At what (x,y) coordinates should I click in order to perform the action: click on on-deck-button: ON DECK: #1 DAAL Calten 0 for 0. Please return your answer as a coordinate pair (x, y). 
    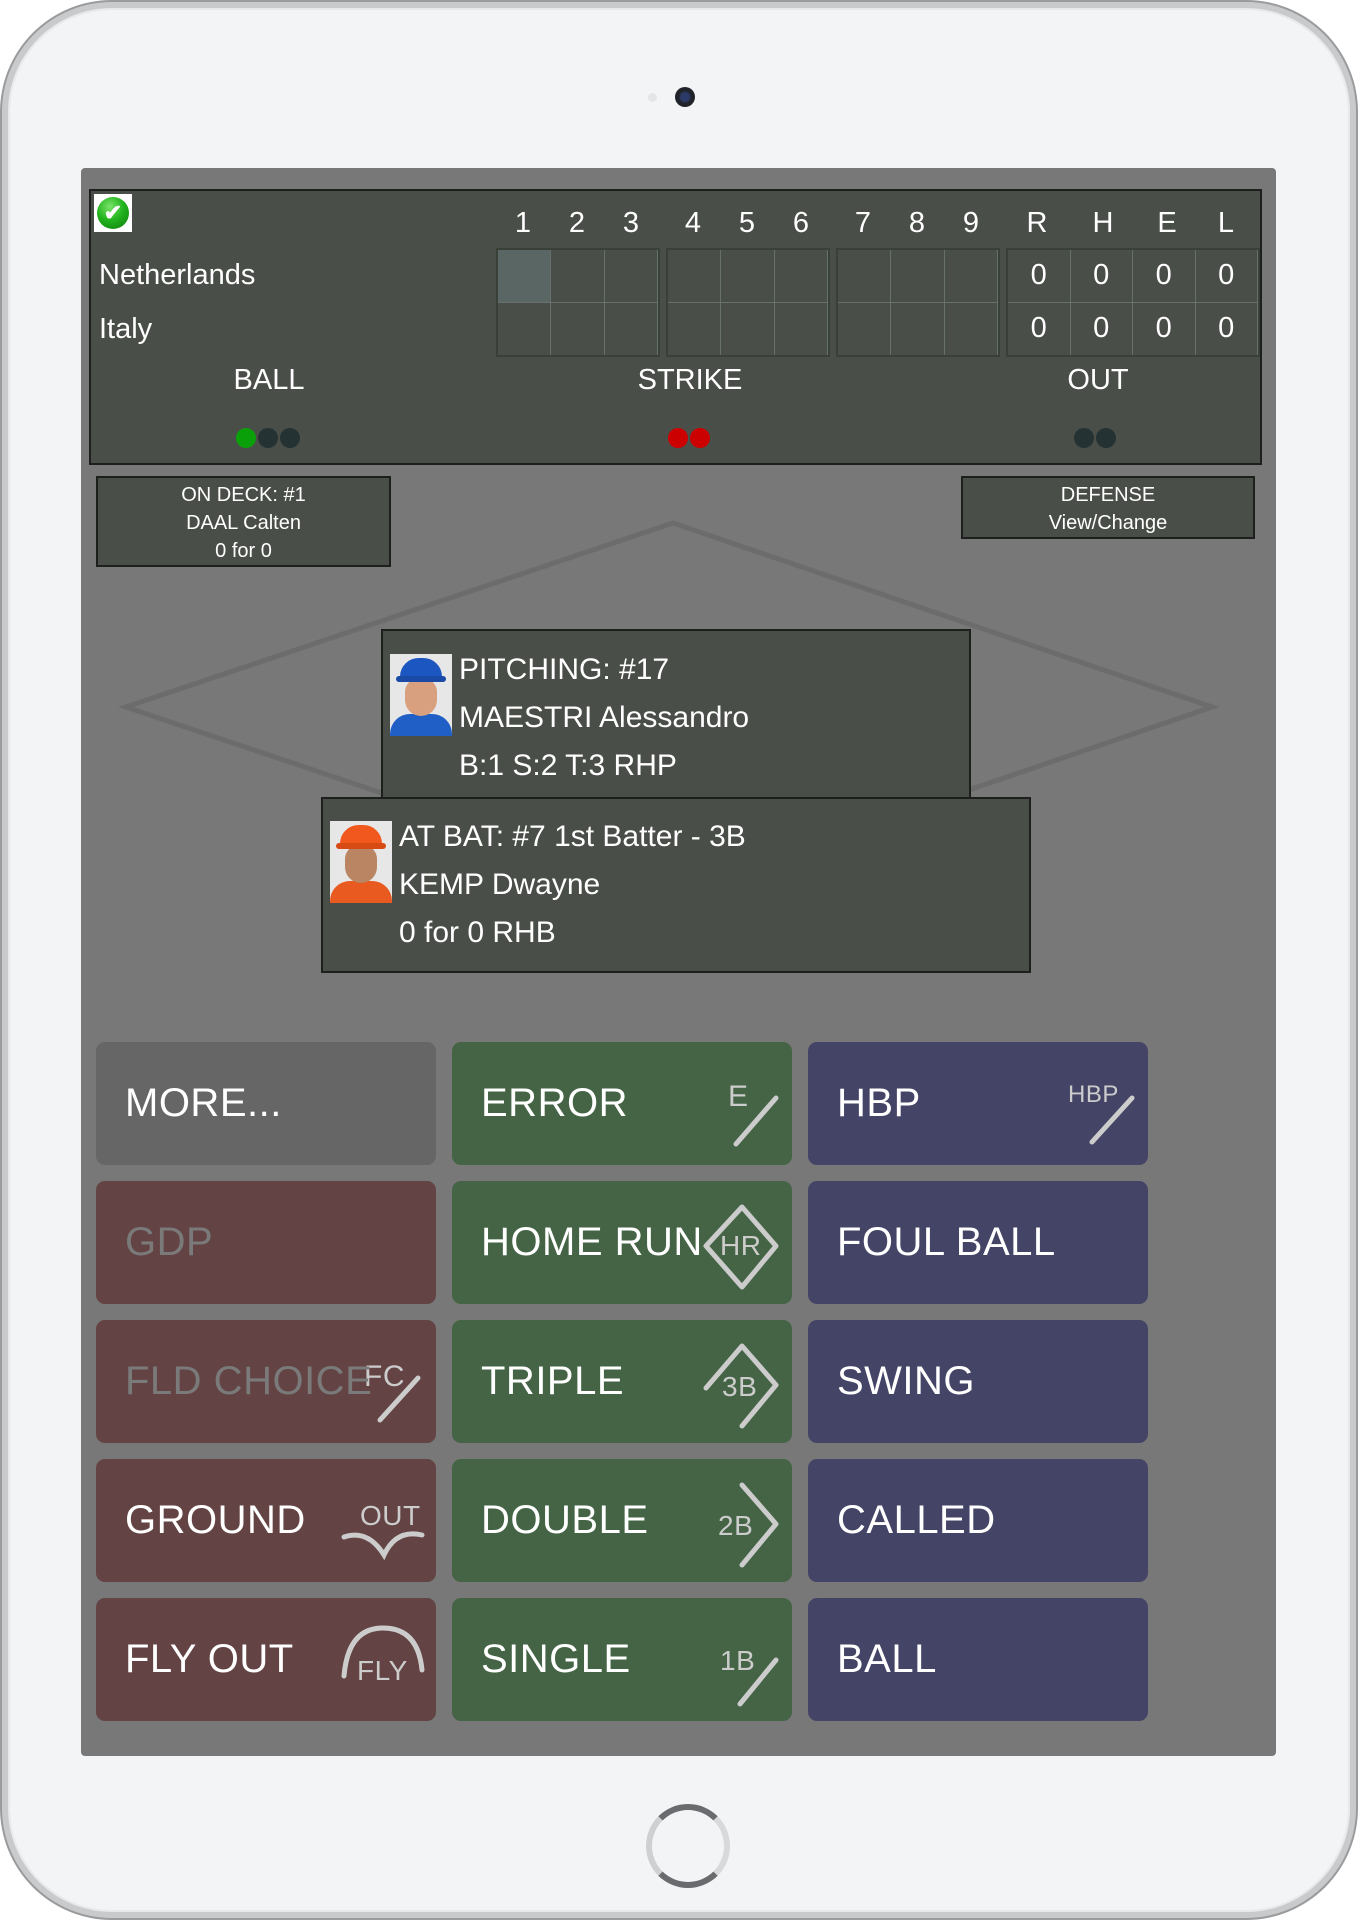
    Looking at the image, I should click on (243, 521).